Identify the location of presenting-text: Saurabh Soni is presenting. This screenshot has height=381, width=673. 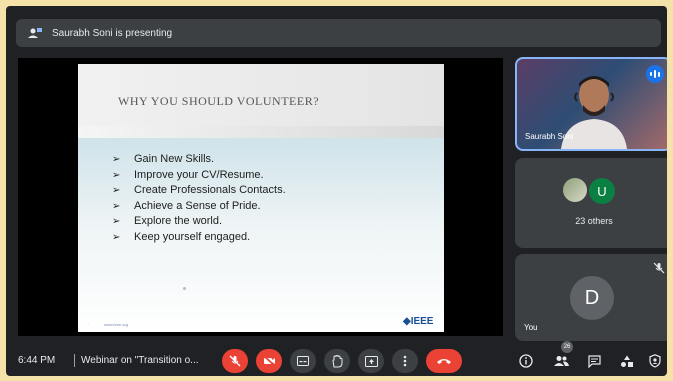
(112, 33).